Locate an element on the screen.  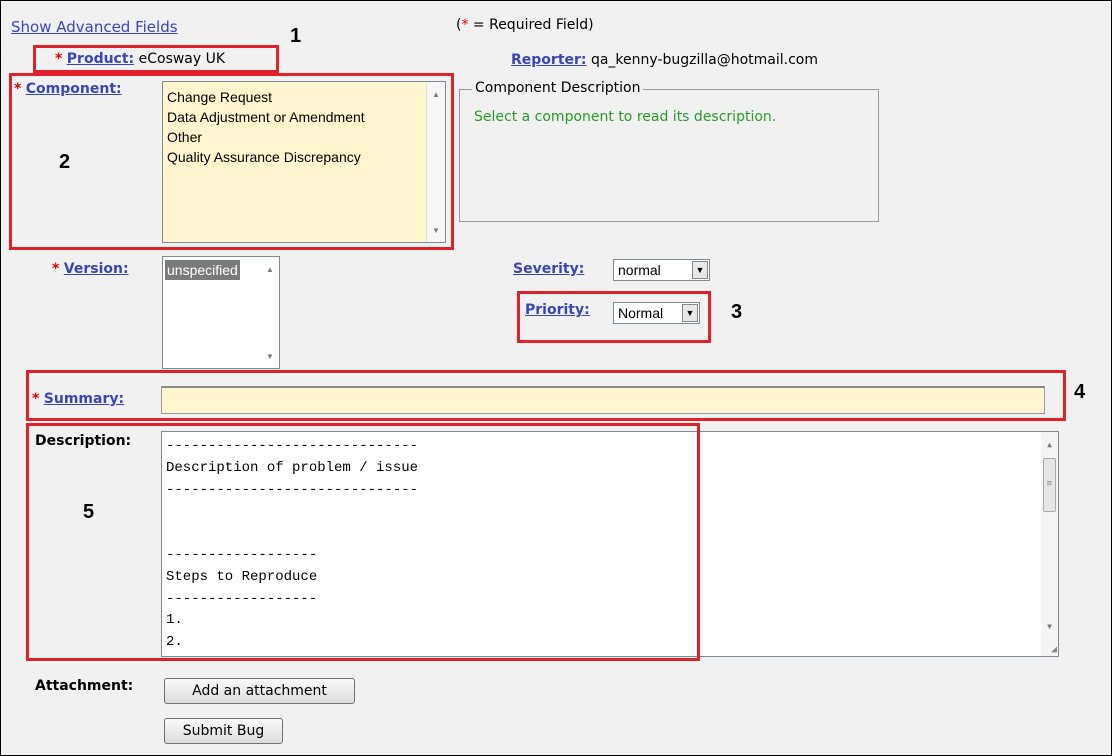
severity-label: Severity: is located at coordinates (548, 269).